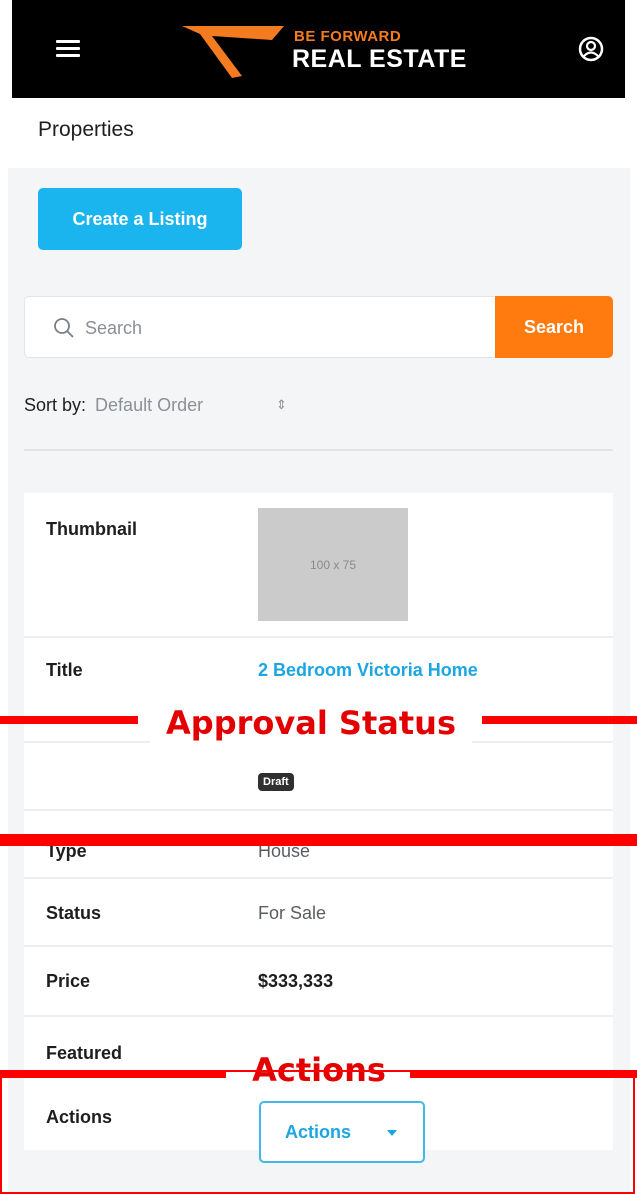  Describe the element at coordinates (318, 450) in the screenshot. I see `divider` at that location.